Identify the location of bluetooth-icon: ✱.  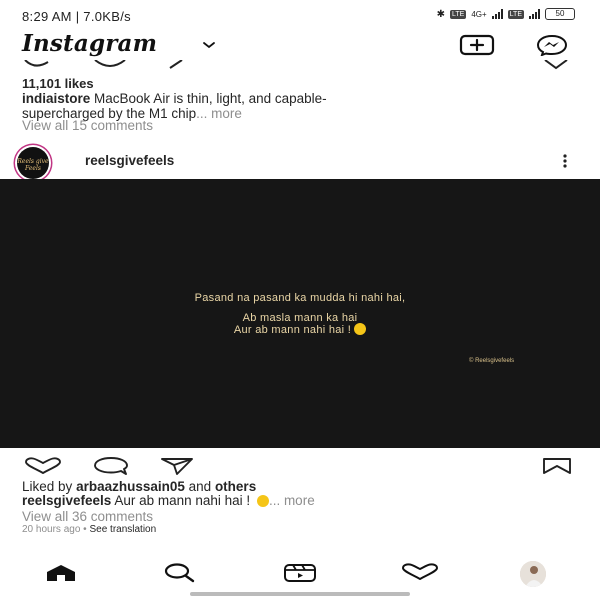
(440, 14).